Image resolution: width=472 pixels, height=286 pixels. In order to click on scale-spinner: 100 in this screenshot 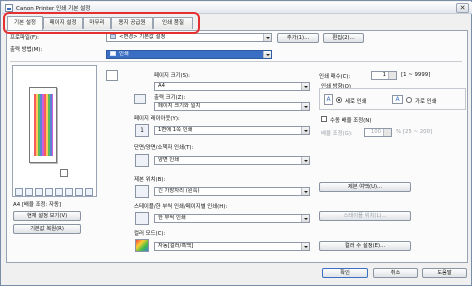, I will do `click(378, 132)`.